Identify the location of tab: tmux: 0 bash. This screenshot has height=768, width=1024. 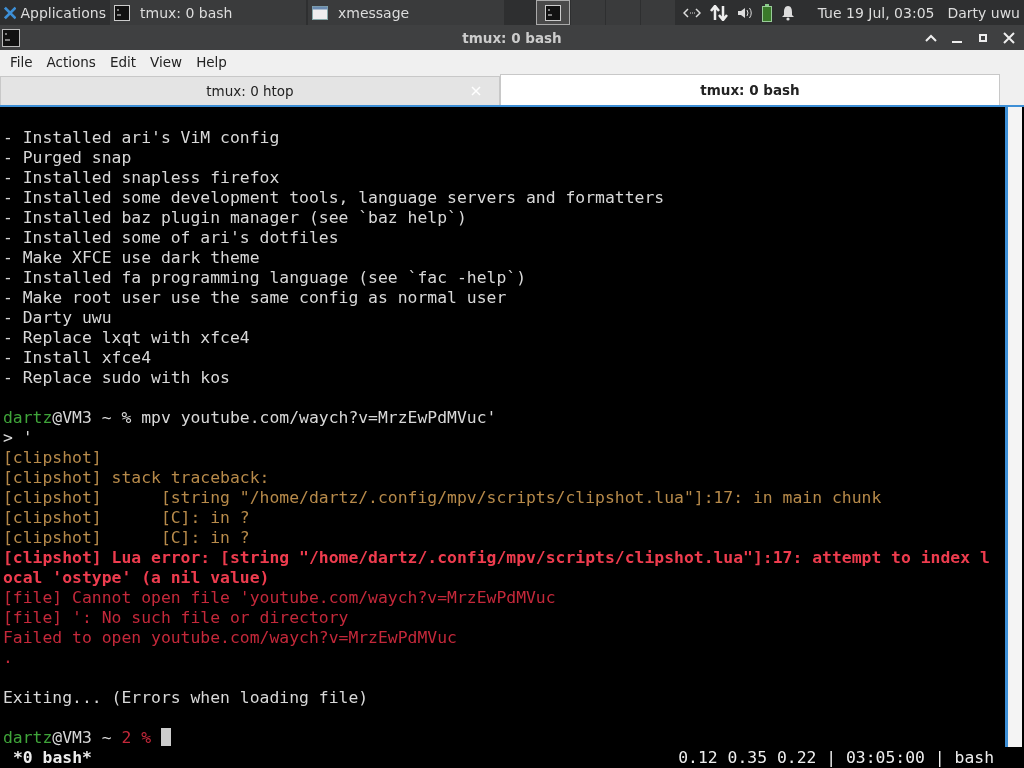
(750, 89).